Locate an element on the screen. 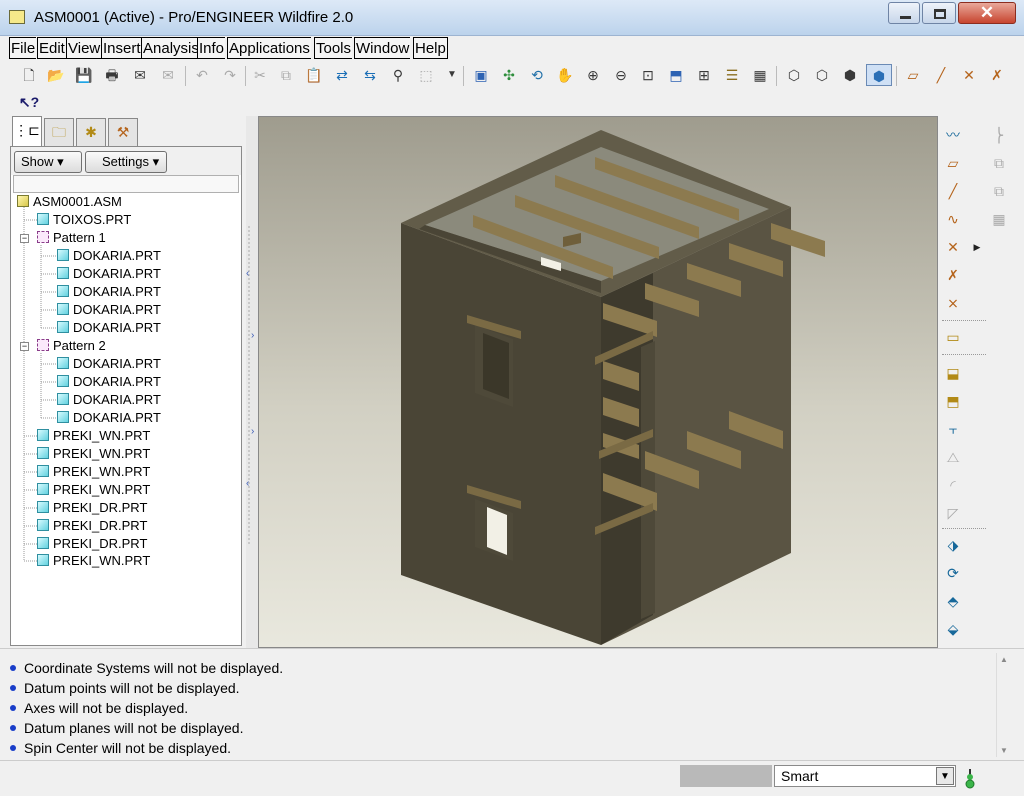 The height and width of the screenshot is (796, 1024). message-scrollbar: ▲ ▼ is located at coordinates (1004, 705).